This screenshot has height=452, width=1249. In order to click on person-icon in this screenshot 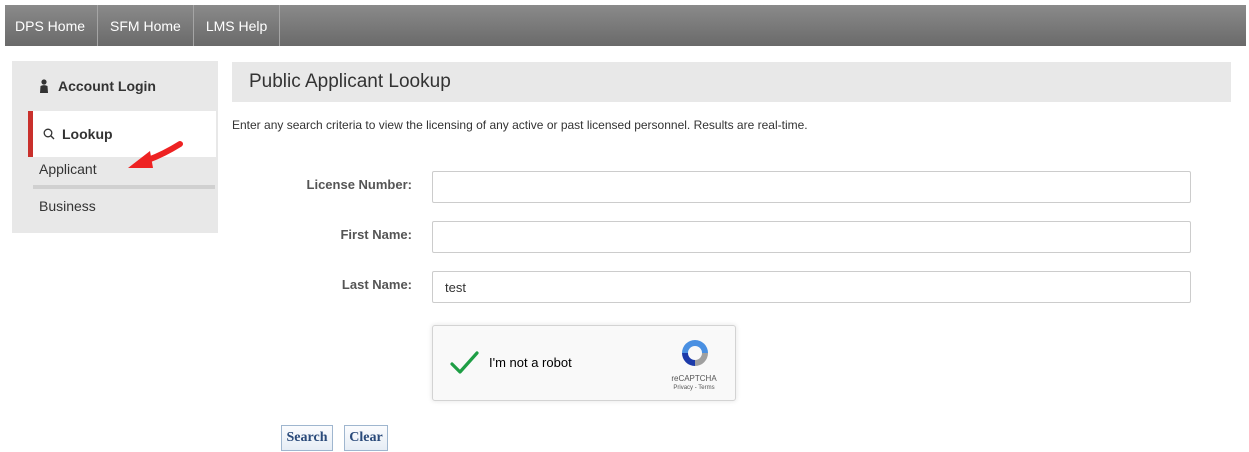, I will do `click(44, 86)`.